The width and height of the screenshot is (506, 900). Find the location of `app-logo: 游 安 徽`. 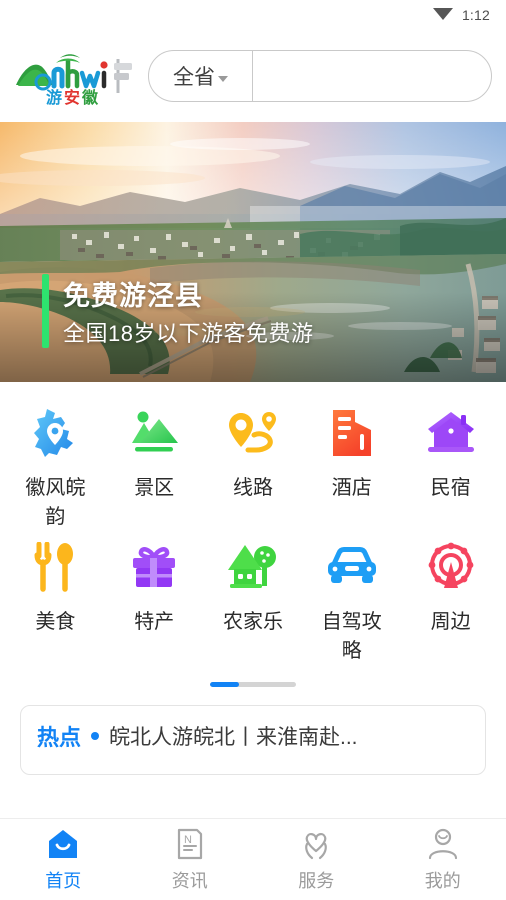

app-logo: 游 安 徽 is located at coordinates (73, 76).